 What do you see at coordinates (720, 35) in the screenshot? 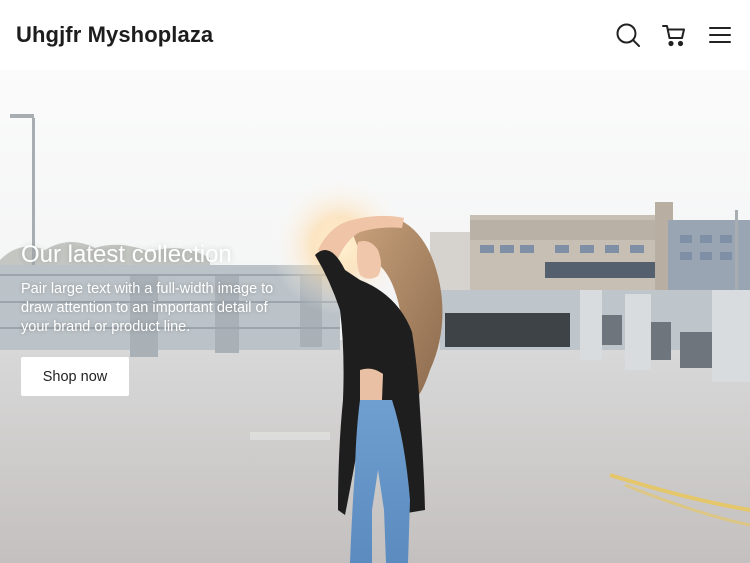
I see `menu-icon` at bounding box center [720, 35].